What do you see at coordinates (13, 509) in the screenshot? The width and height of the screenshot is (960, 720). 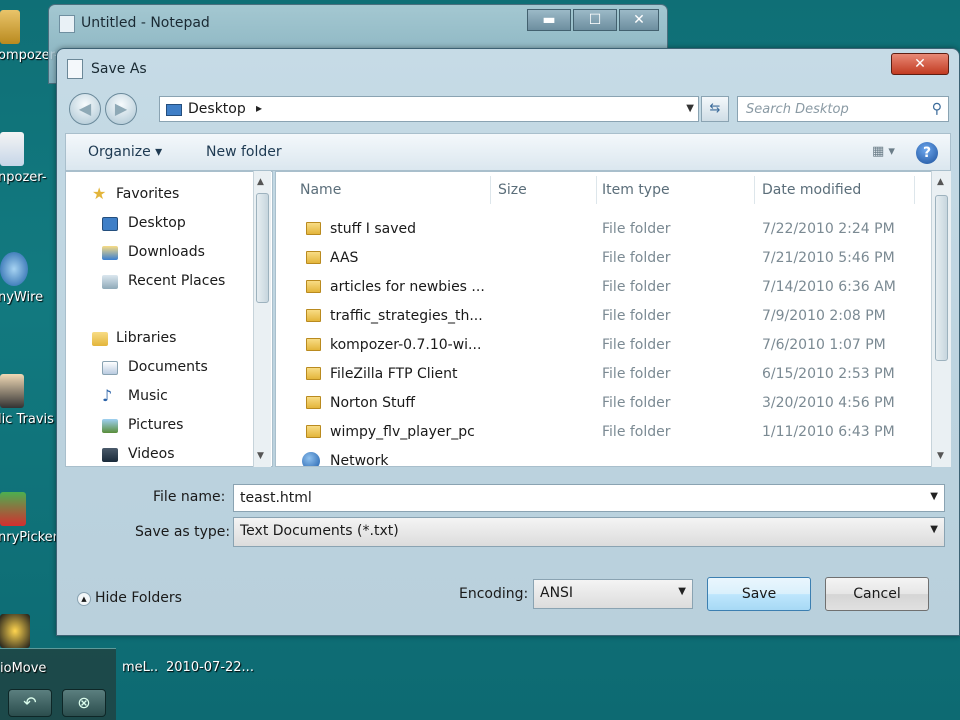 I see `cherry-icon` at bounding box center [13, 509].